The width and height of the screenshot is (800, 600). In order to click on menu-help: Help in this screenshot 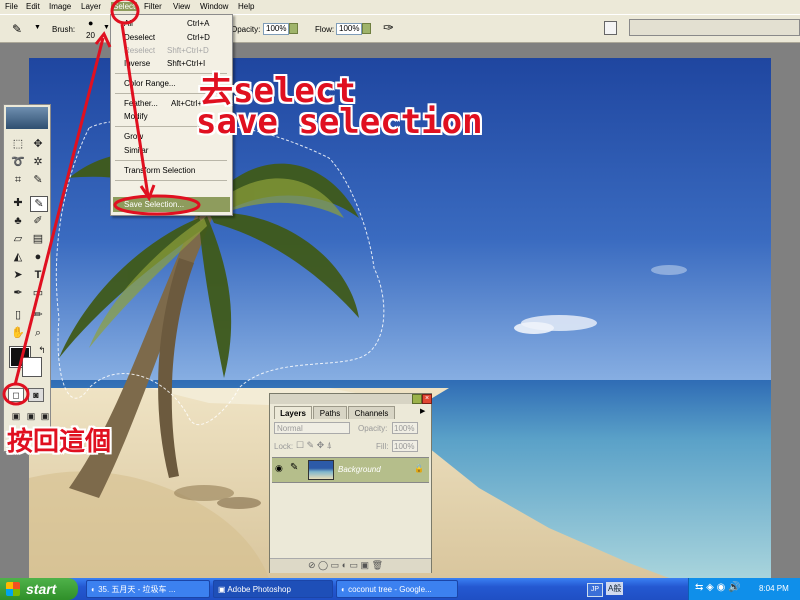, I will do `click(246, 6)`.